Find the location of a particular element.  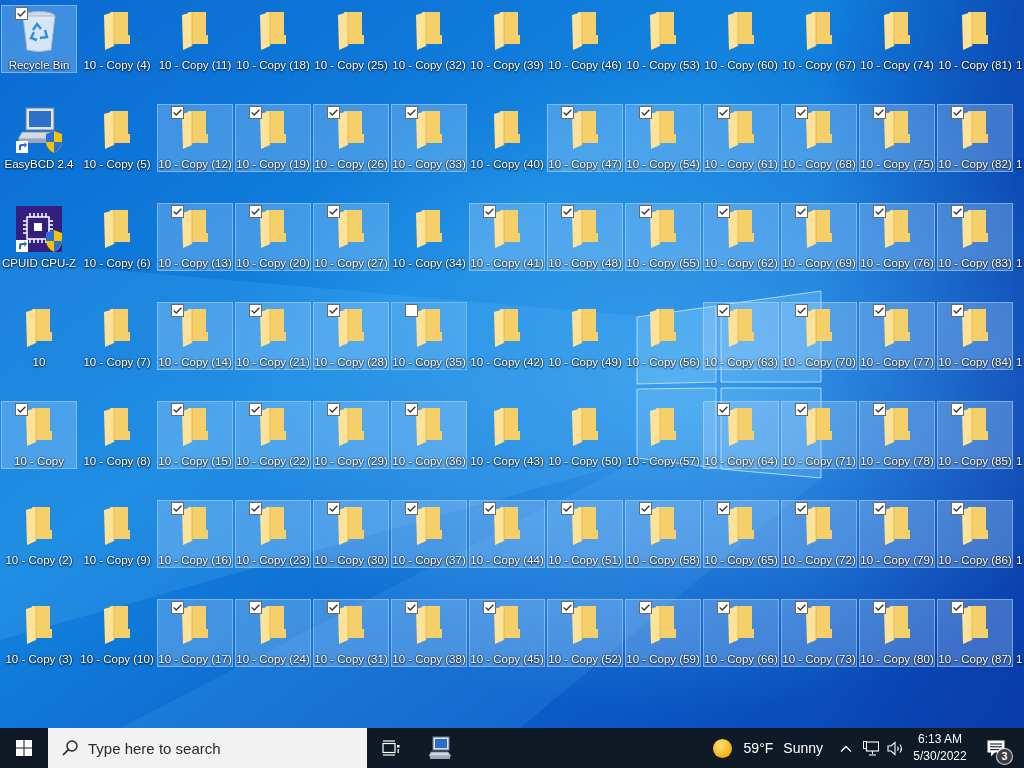

item-label: 10 - Copy (45) is located at coordinates (507, 659).